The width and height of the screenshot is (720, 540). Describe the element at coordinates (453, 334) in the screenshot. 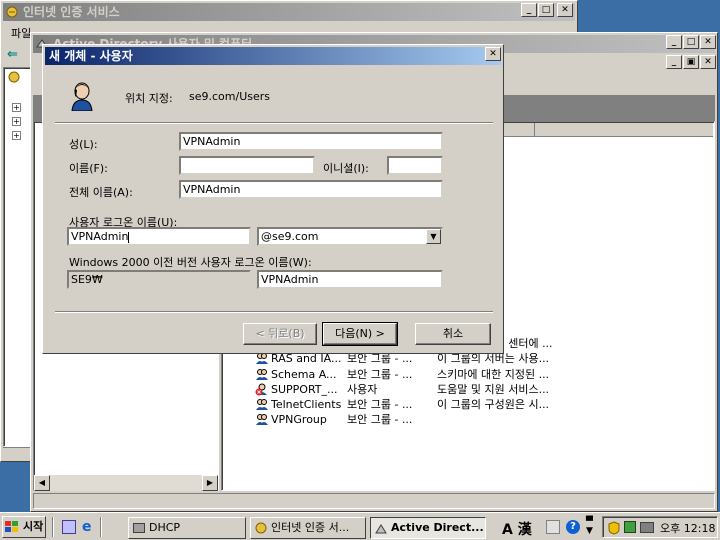

I see `cancel-button: 취소` at that location.